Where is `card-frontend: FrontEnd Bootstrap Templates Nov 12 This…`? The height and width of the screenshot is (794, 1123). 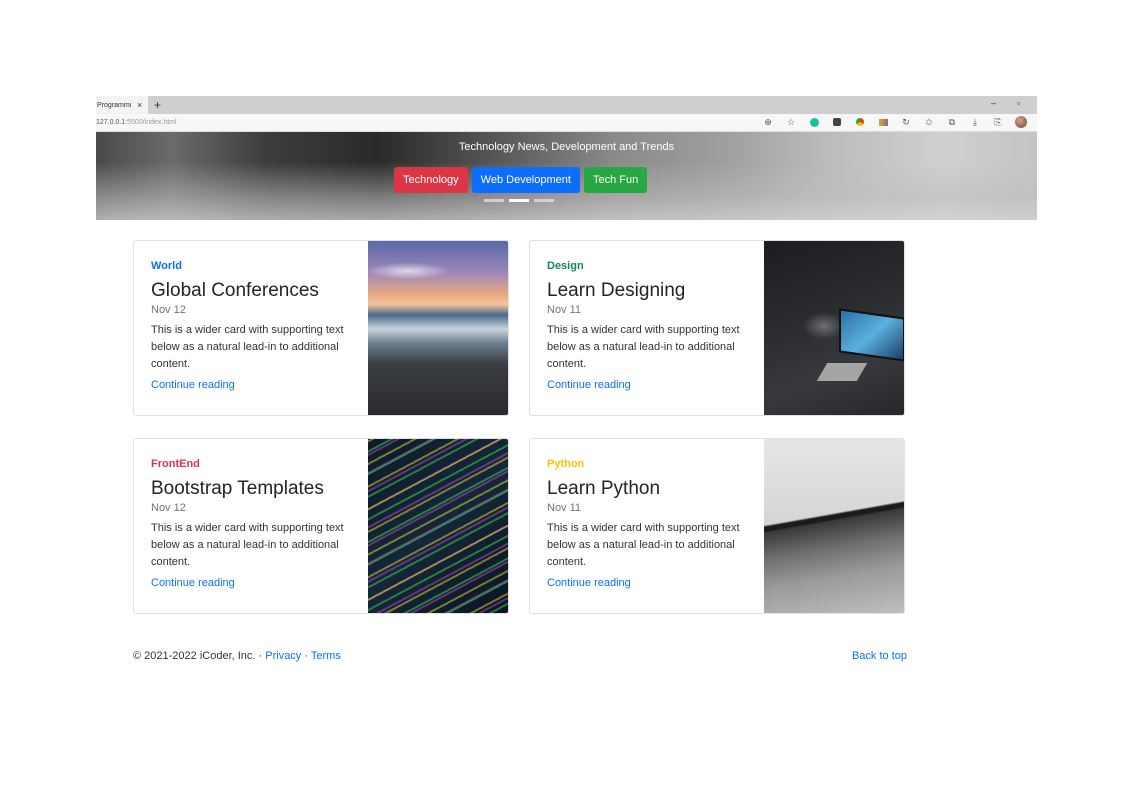 card-frontend: FrontEnd Bootstrap Templates Nov 12 This… is located at coordinates (321, 526).